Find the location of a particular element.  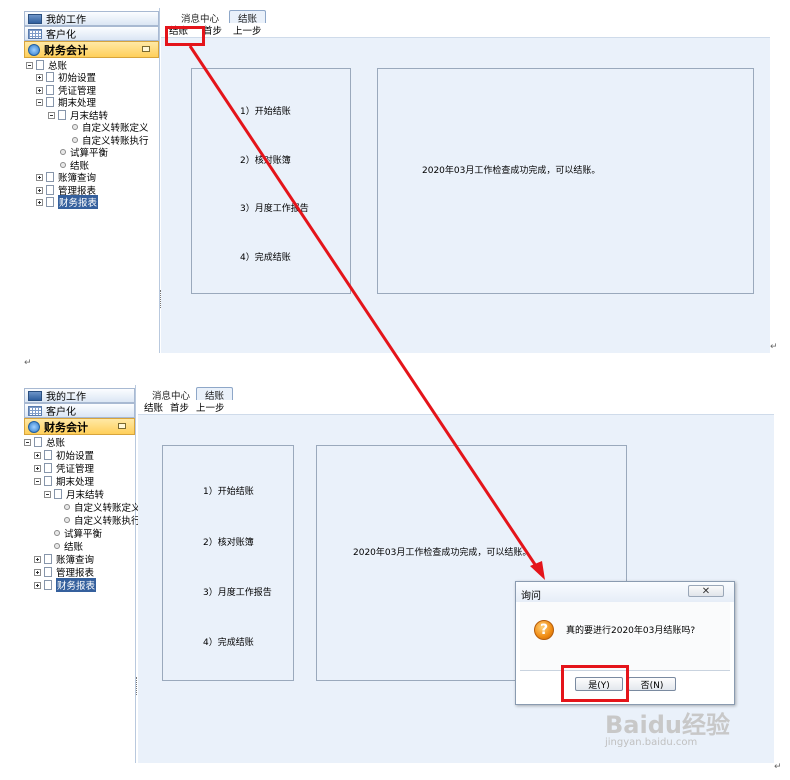

tree-item-ledger: 总账 is located at coordinates (45, 442).